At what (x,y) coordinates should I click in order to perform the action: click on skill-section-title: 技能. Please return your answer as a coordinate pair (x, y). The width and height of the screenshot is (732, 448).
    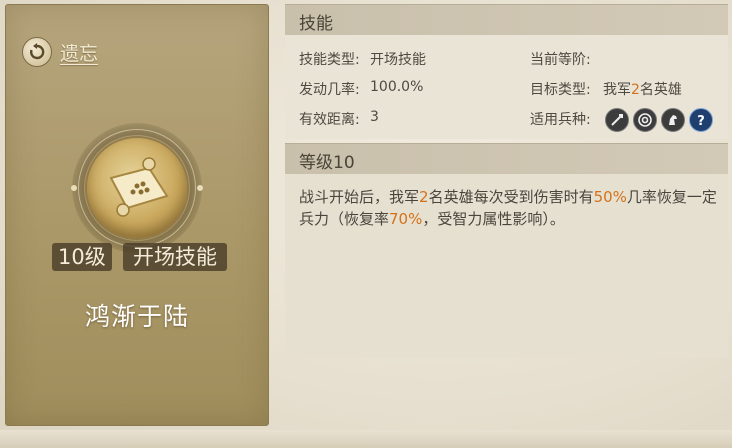
    Looking at the image, I should click on (316, 24).